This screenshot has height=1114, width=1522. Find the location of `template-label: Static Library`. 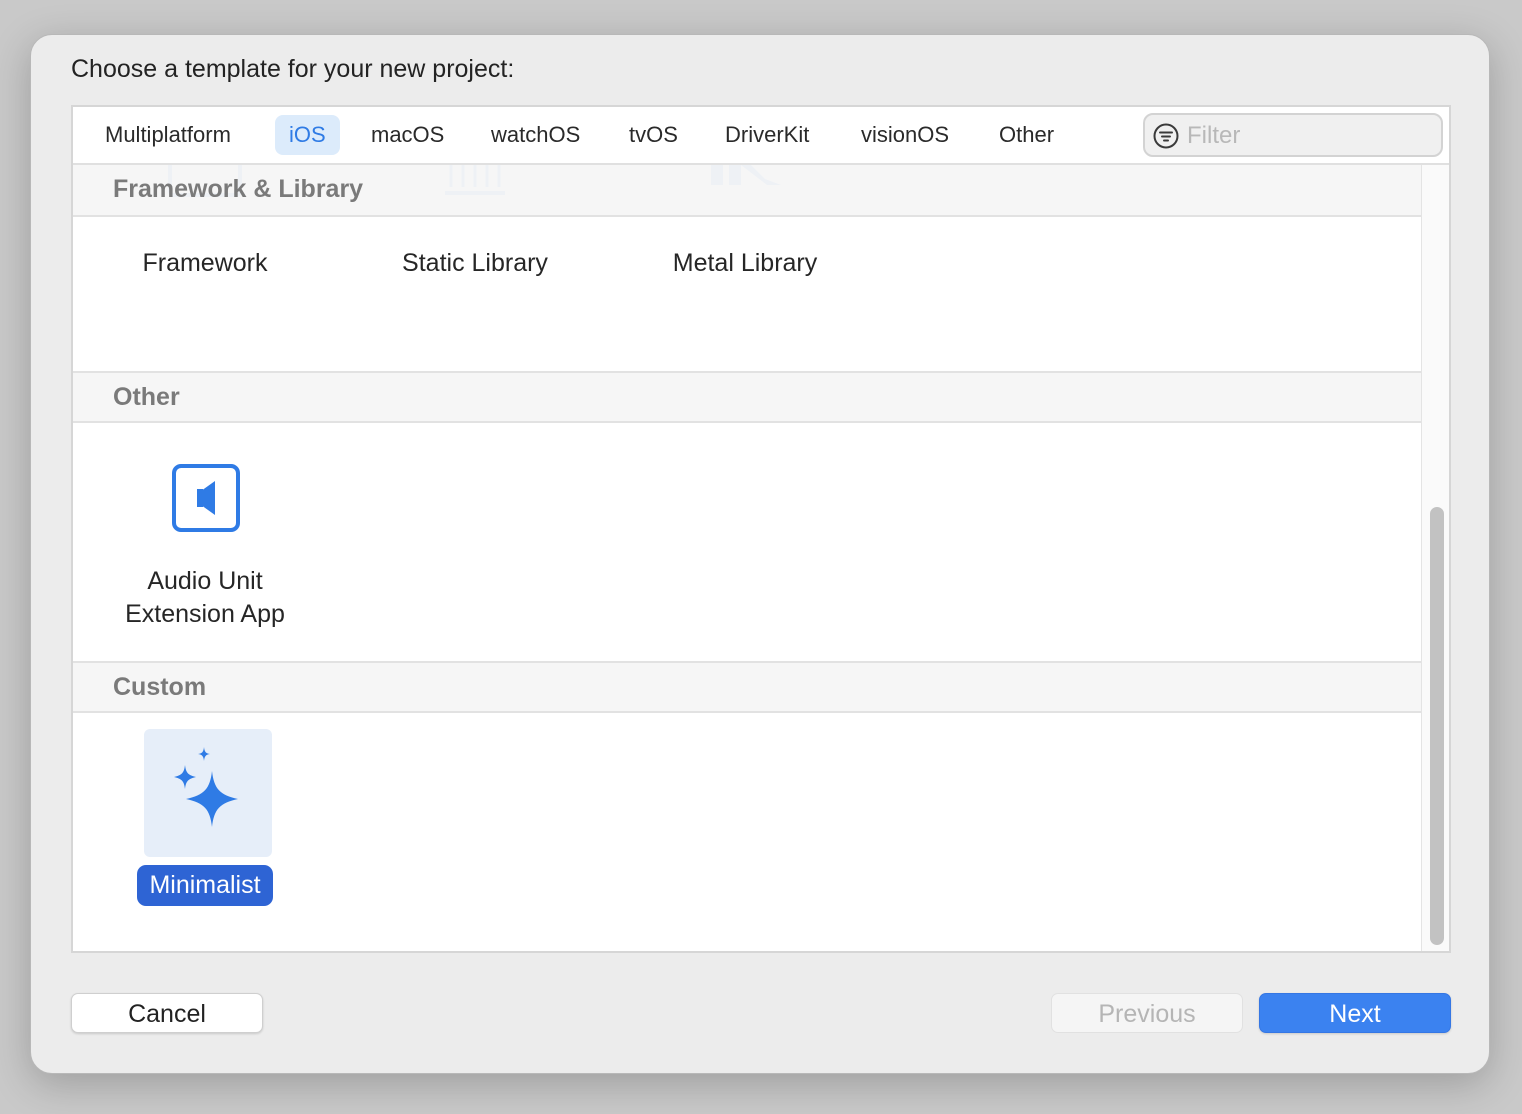

template-label: Static Library is located at coordinates (475, 263).